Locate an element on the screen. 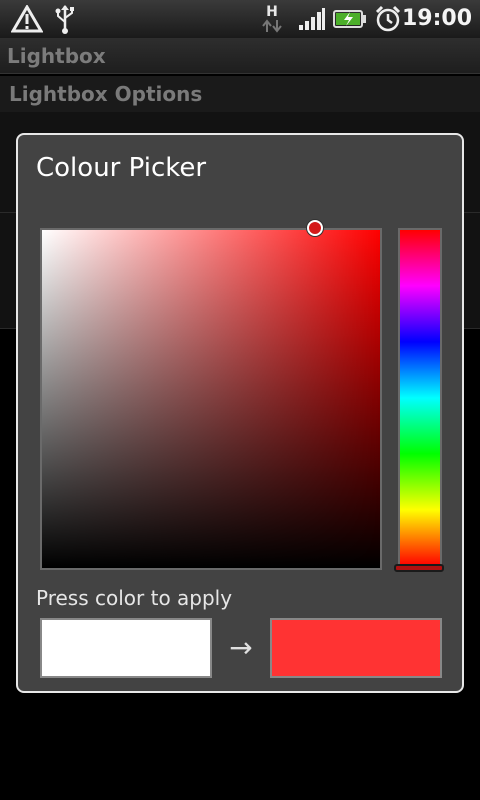 The image size is (480, 800). usb-icon is located at coordinates (65, 19).